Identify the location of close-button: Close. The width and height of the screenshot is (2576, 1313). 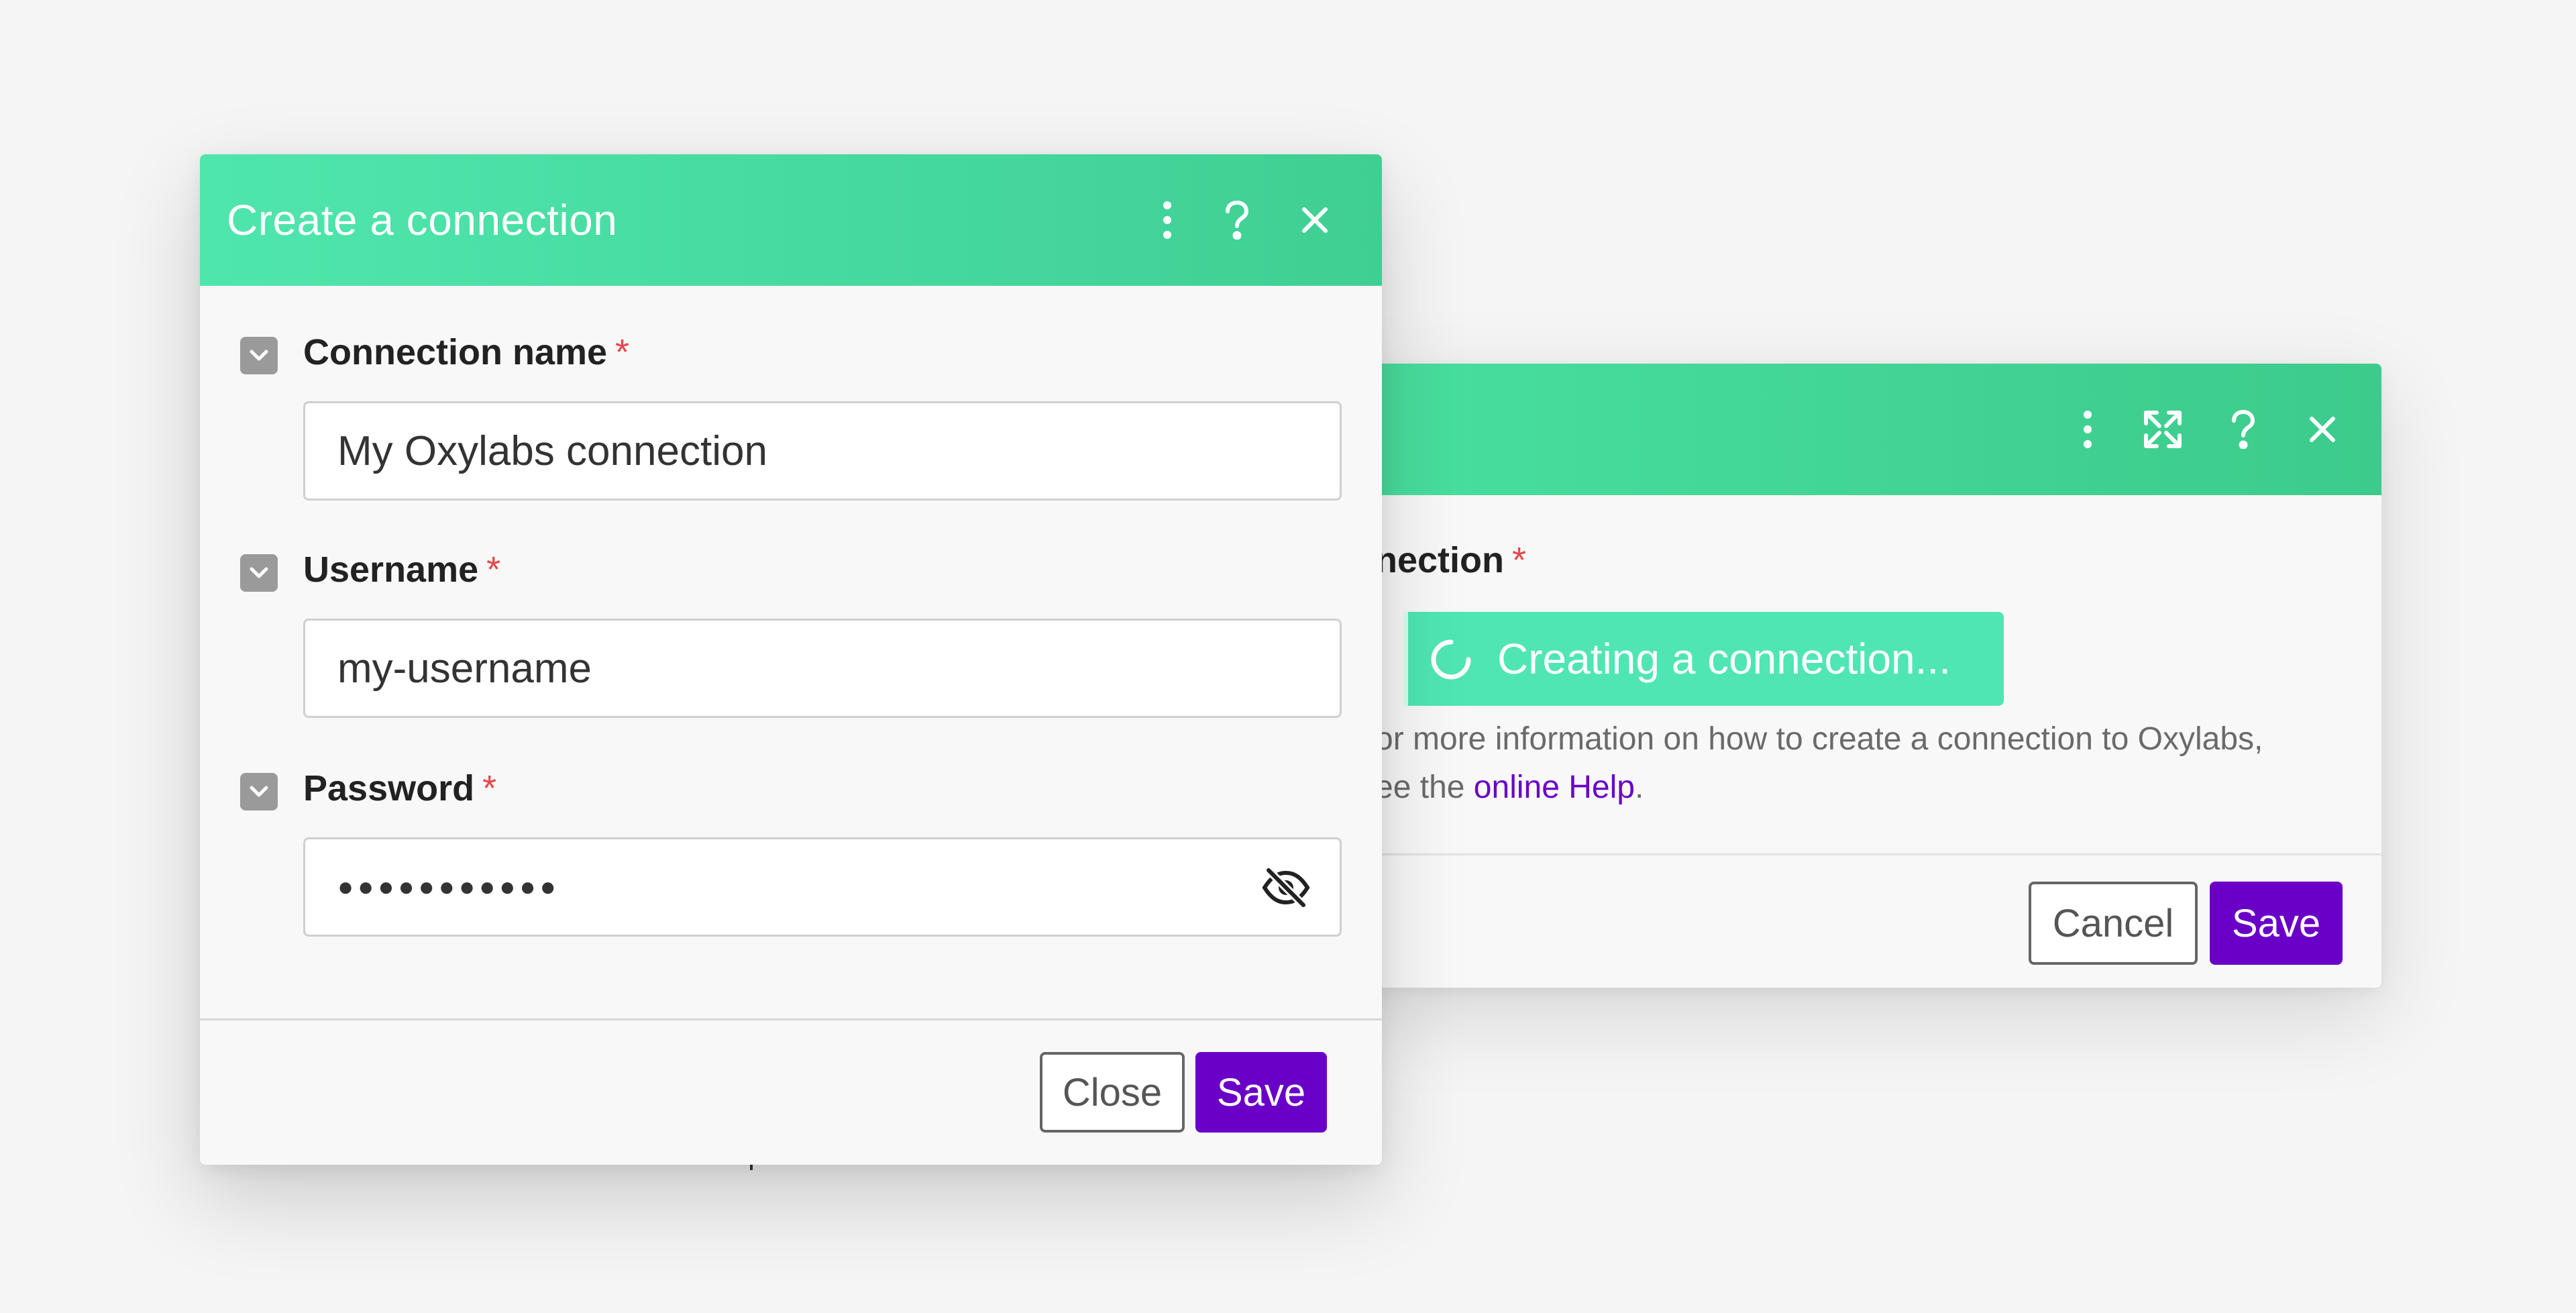
(1112, 1092).